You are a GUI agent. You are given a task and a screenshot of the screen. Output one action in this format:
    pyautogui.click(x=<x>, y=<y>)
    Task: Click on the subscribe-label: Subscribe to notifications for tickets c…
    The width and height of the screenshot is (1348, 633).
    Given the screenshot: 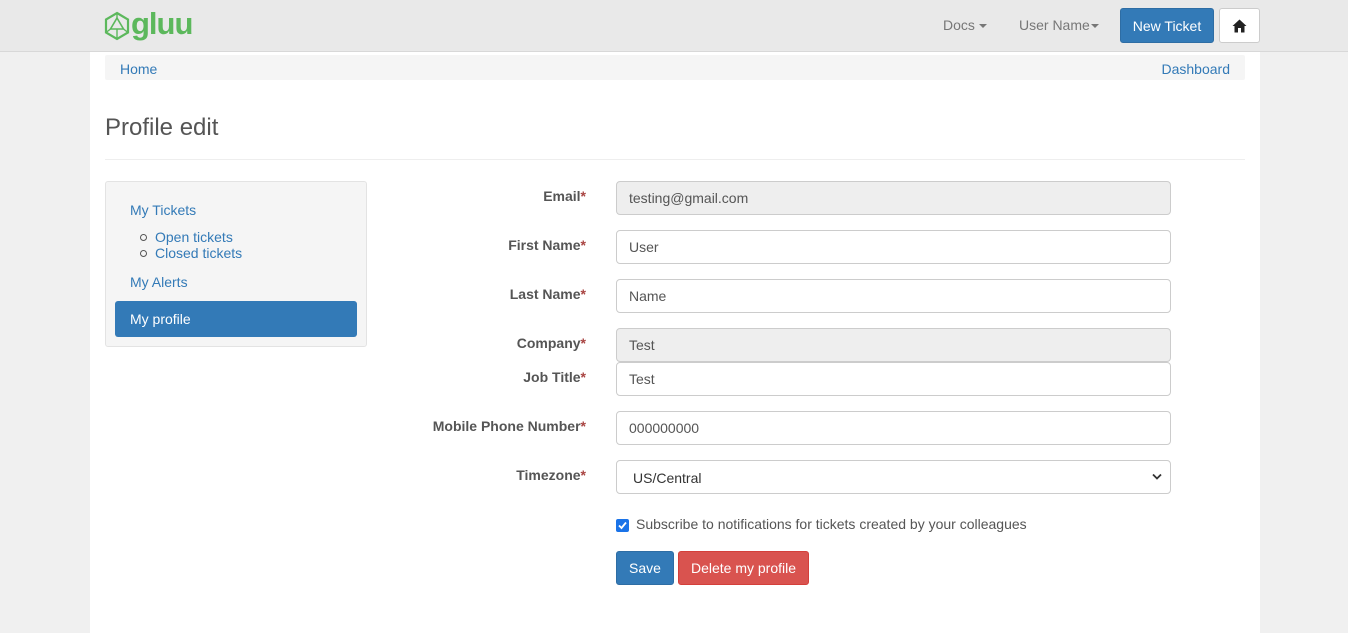 What is the action you would take?
    pyautogui.click(x=831, y=524)
    